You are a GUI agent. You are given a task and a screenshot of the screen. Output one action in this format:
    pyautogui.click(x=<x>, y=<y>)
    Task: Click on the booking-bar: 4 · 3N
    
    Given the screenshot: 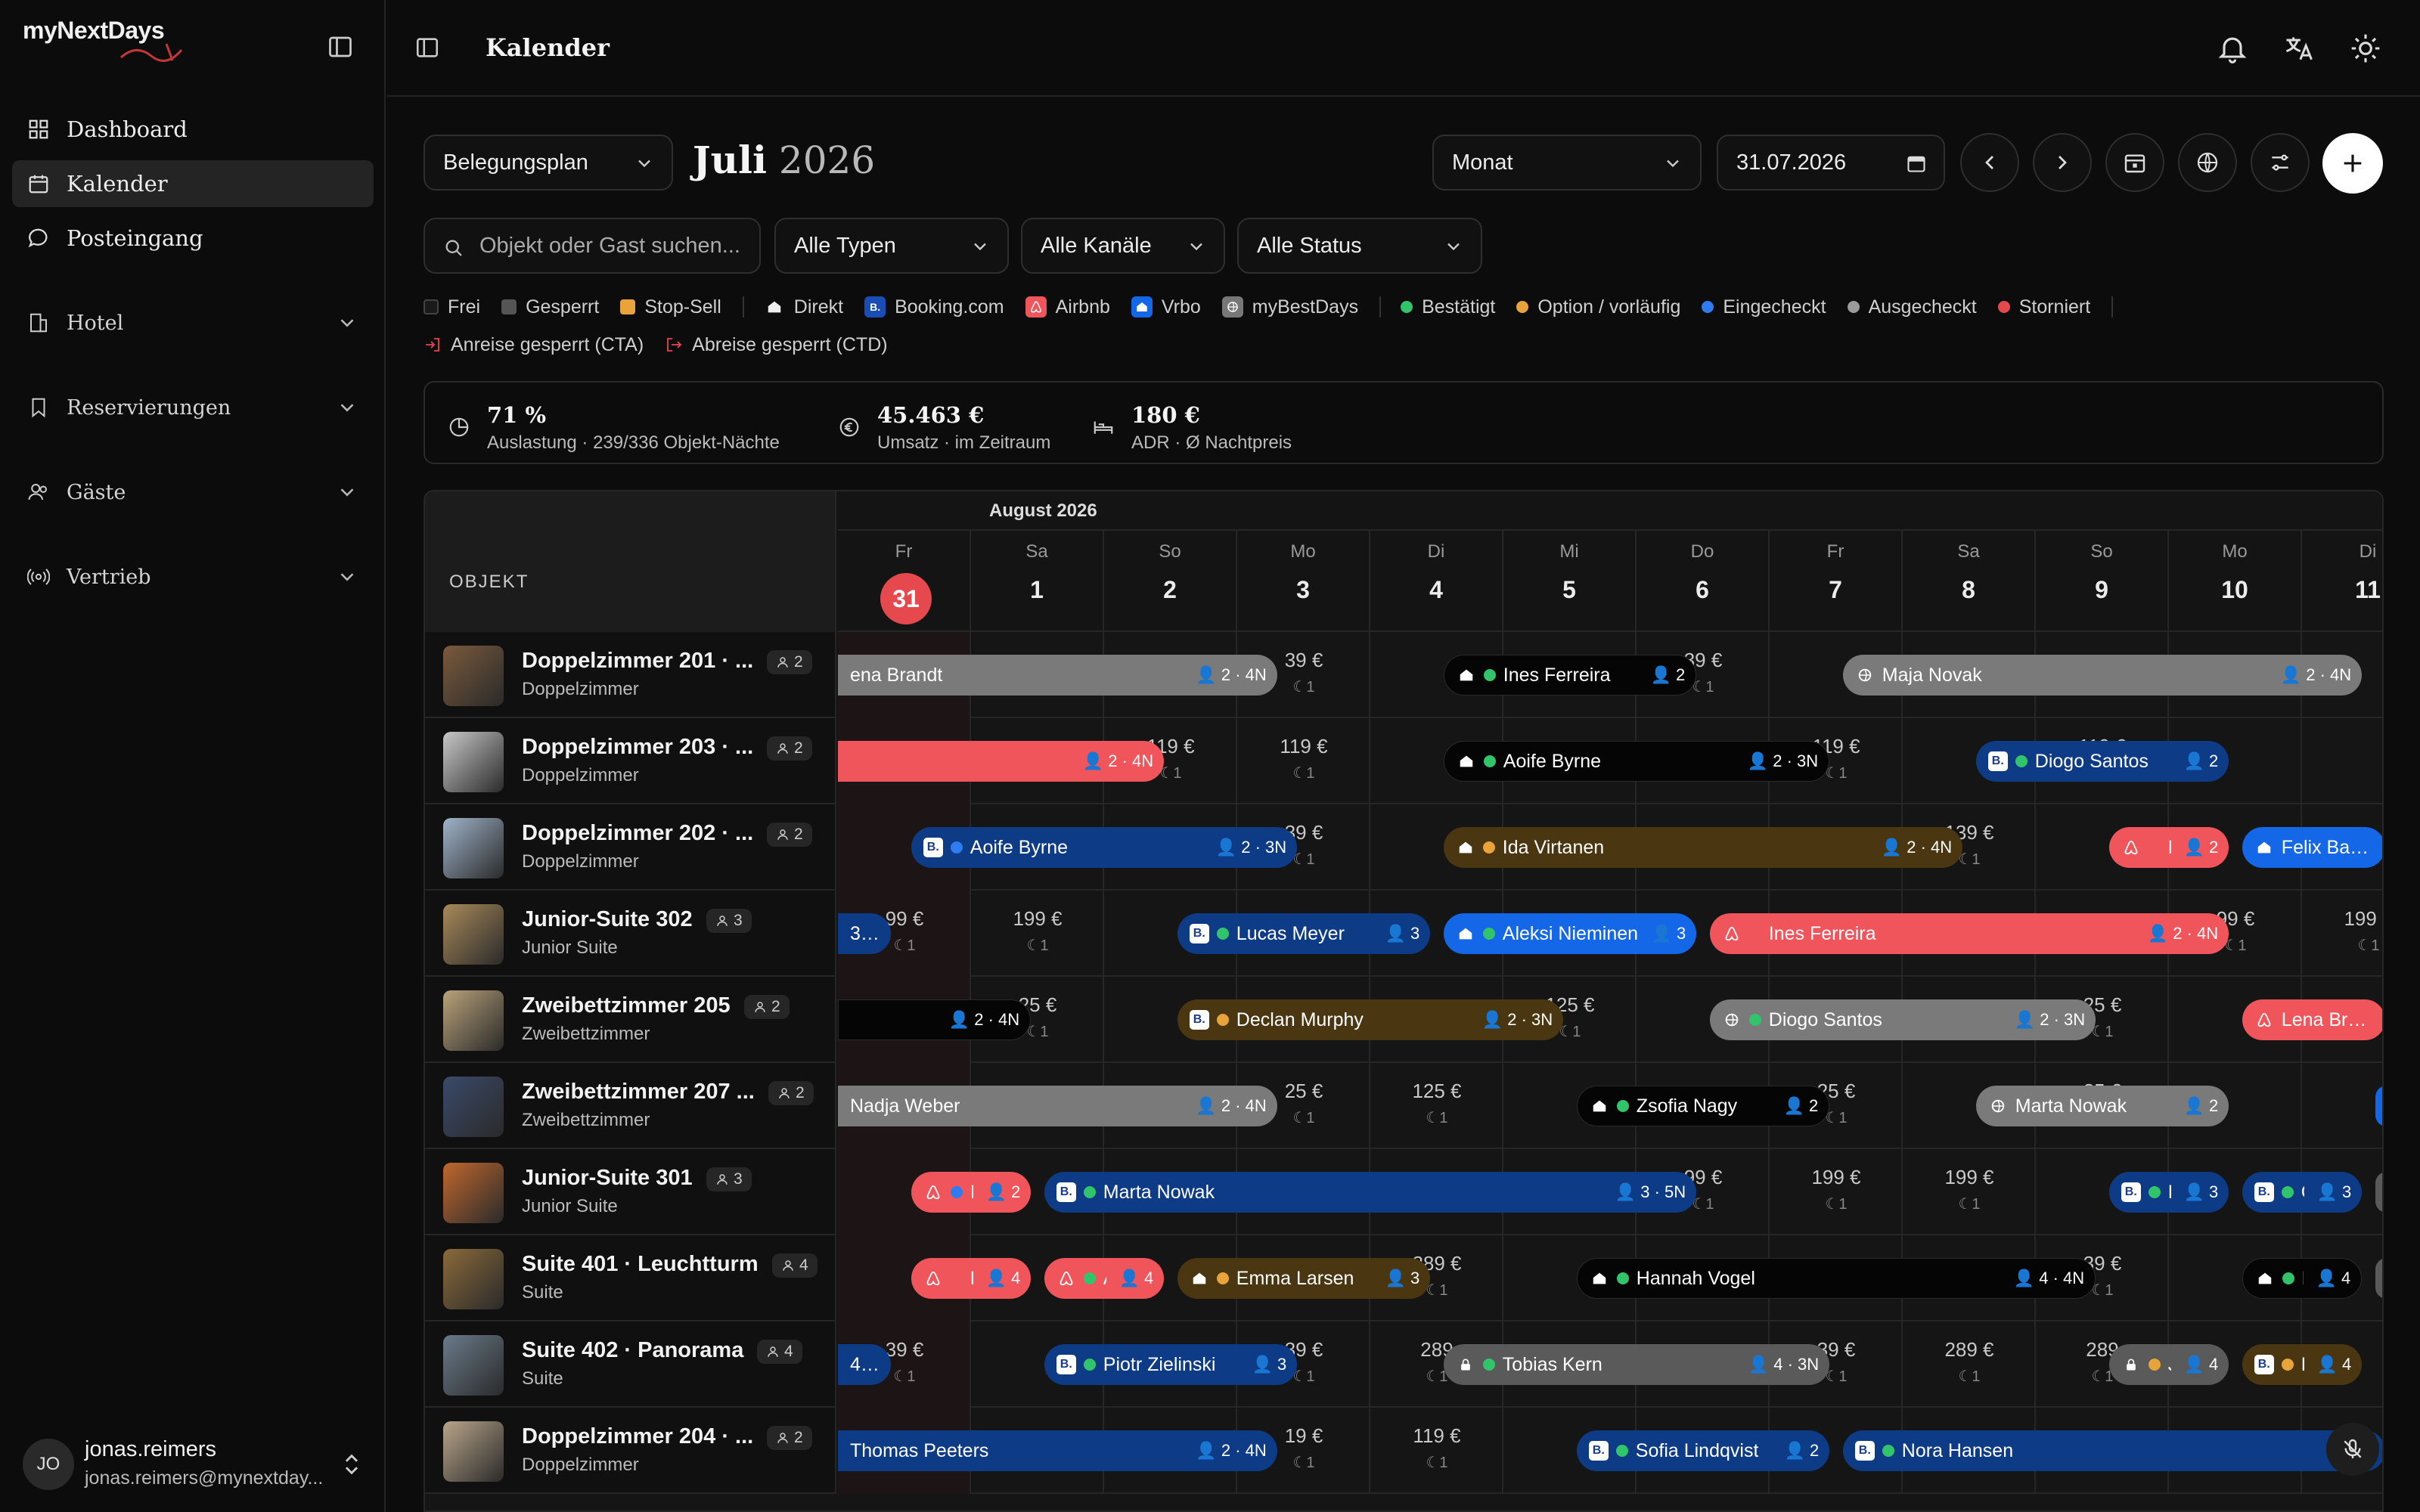 What is the action you would take?
    pyautogui.click(x=865, y=1364)
    